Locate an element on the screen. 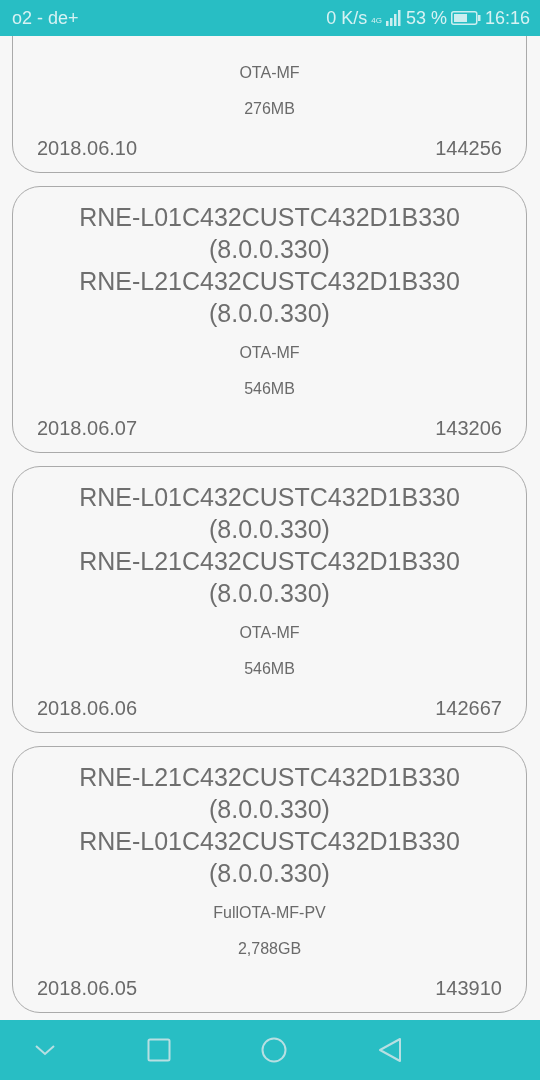 This screenshot has width=540, height=1080. chevron-down-icon is located at coordinates (45, 1050).